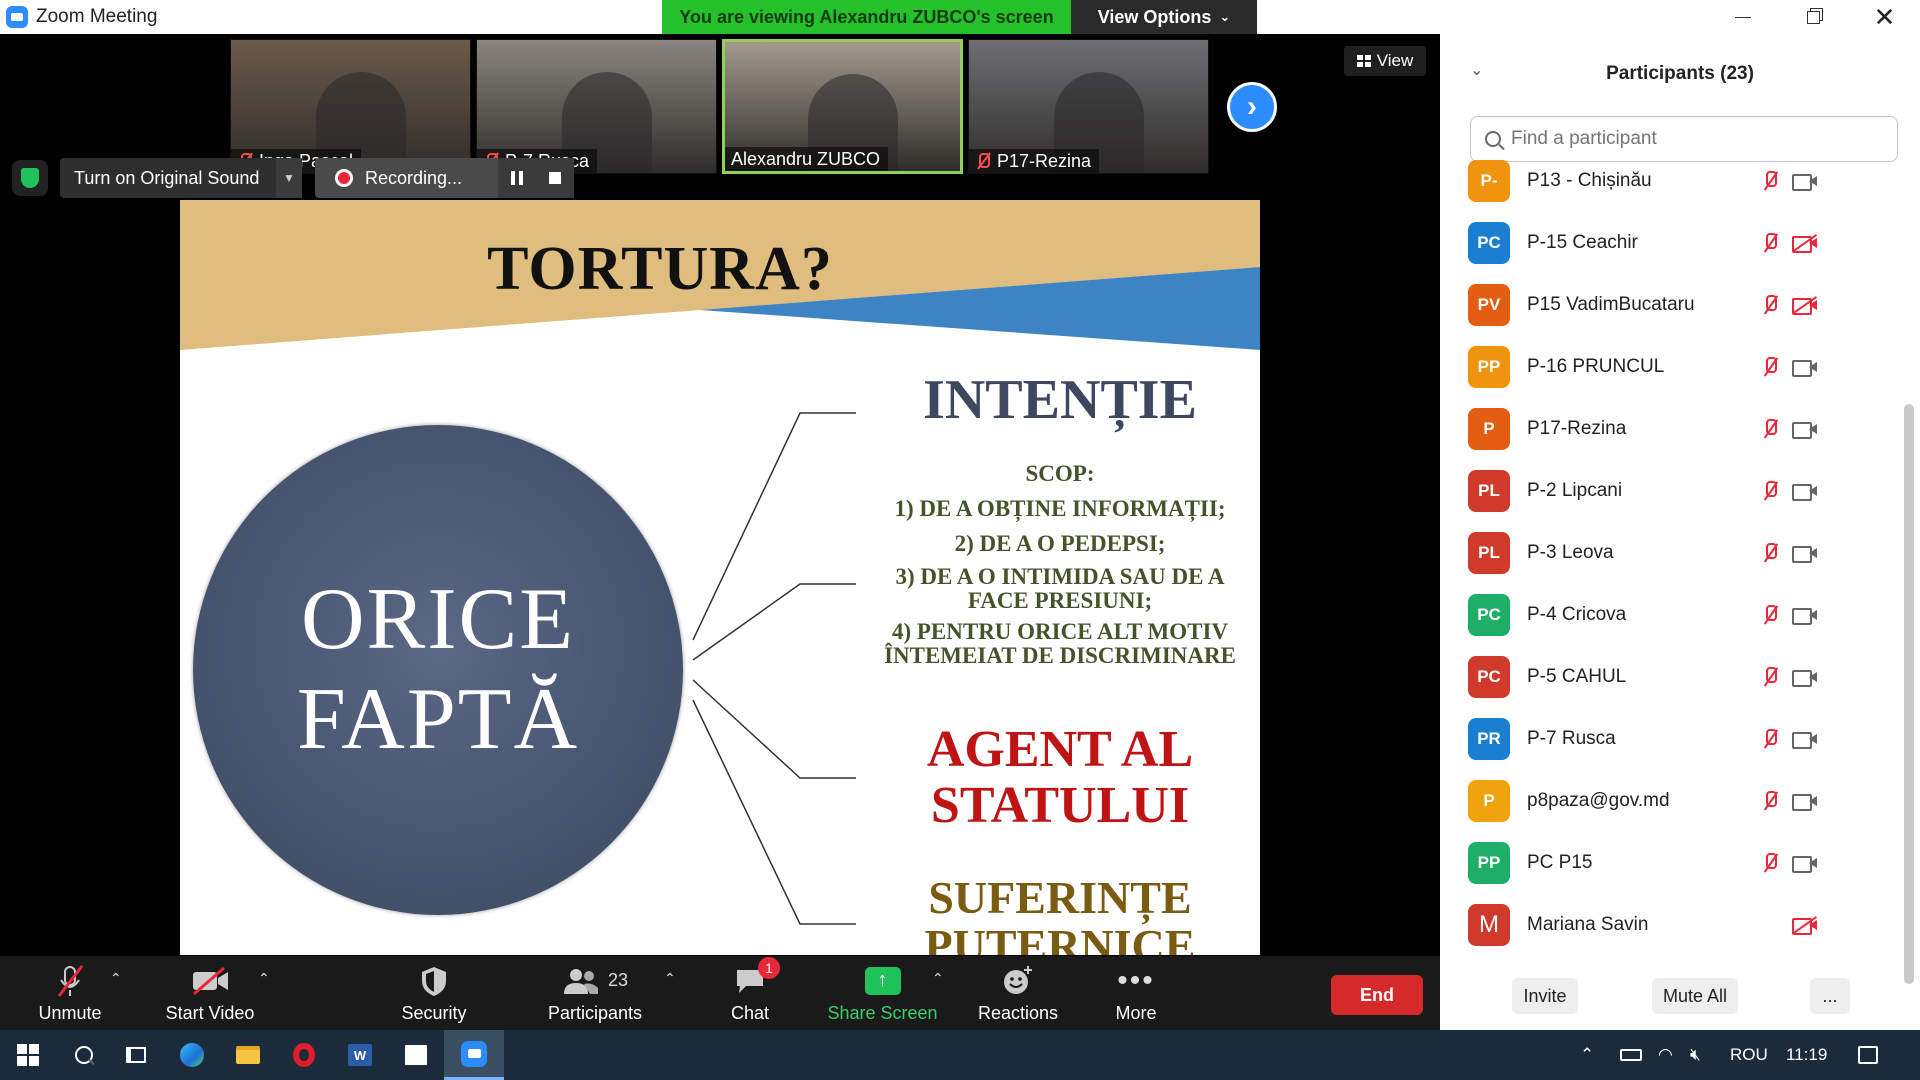 This screenshot has height=1080, width=1920. I want to click on participant-row: P P17-Rezina, so click(1672, 429).